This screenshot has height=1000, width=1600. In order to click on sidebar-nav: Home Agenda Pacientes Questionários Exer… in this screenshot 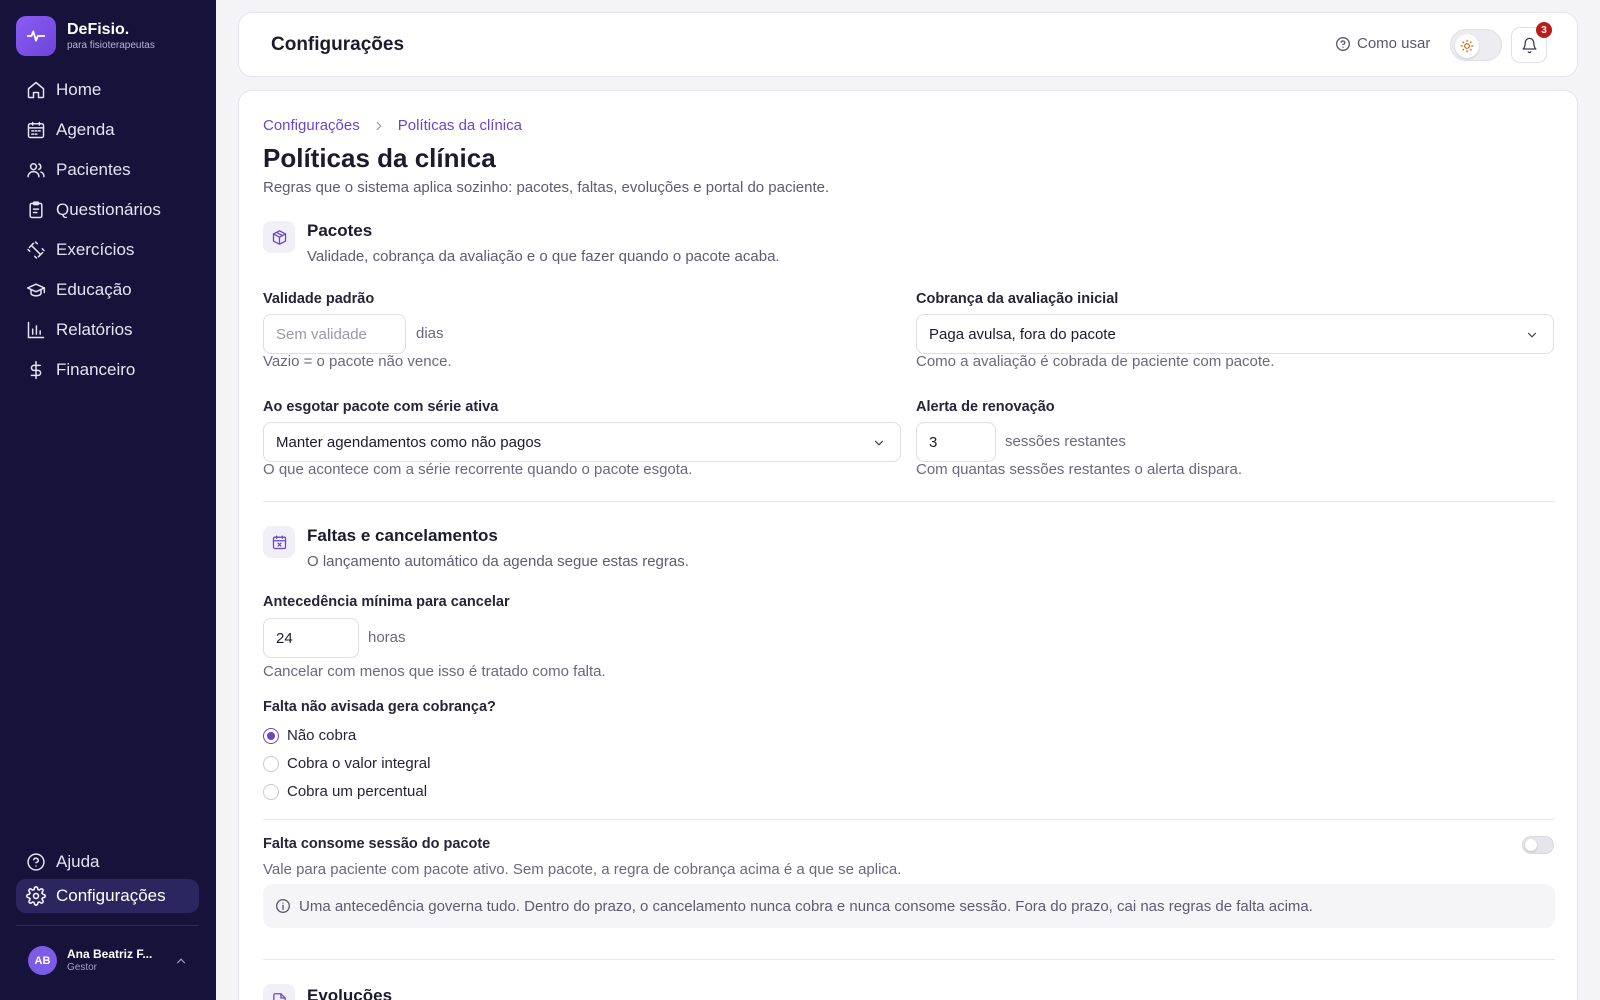, I will do `click(107, 230)`.